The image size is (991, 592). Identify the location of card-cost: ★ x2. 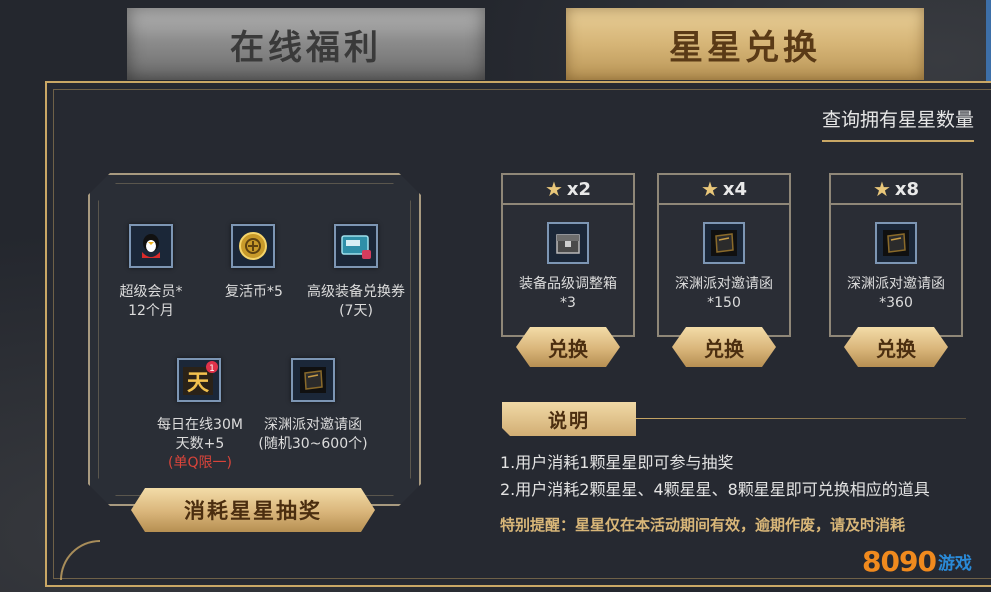
(568, 190).